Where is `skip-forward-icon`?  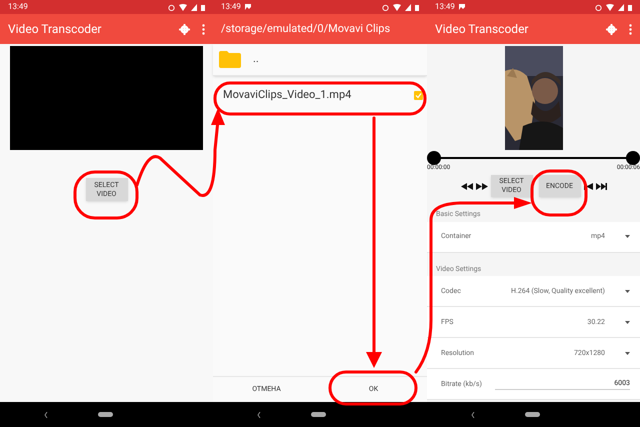 skip-forward-icon is located at coordinates (601, 186).